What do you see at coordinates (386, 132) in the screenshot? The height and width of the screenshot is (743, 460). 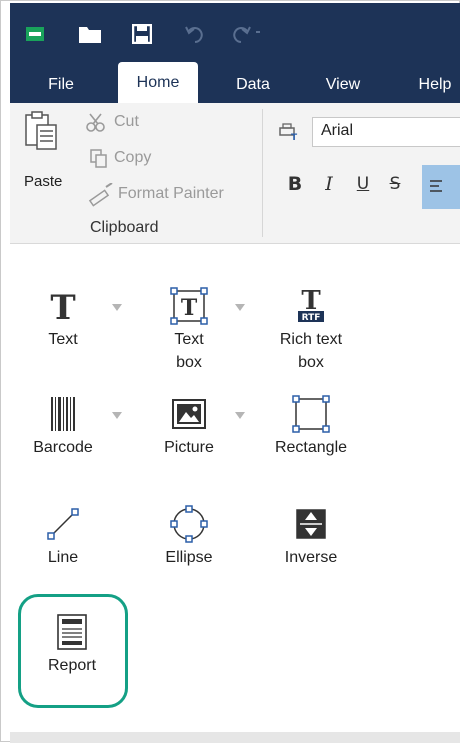 I see `font-family-field: Arial` at bounding box center [386, 132].